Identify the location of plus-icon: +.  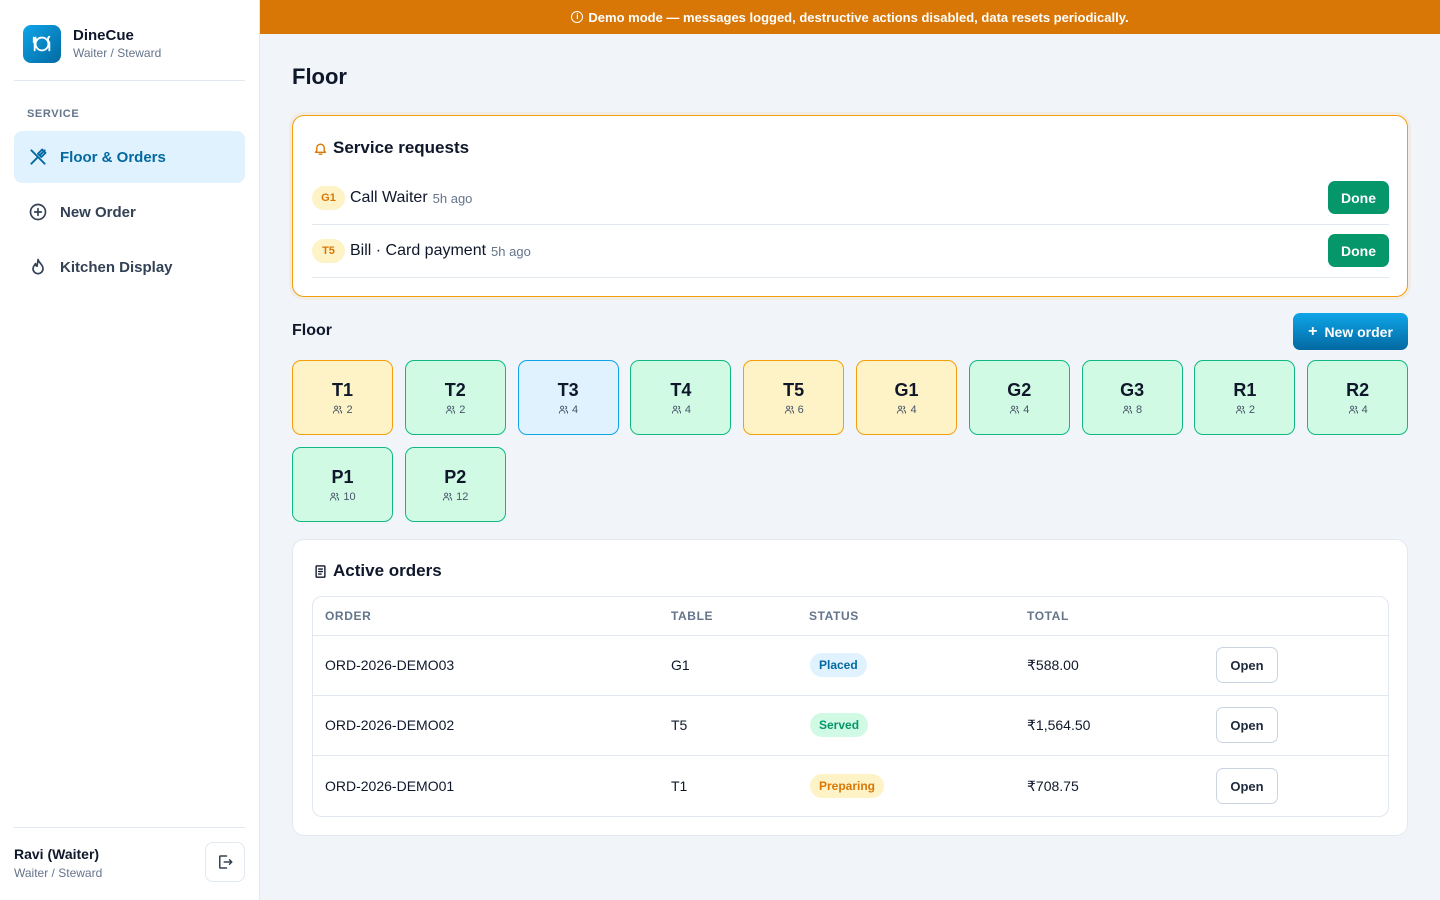
(1313, 331).